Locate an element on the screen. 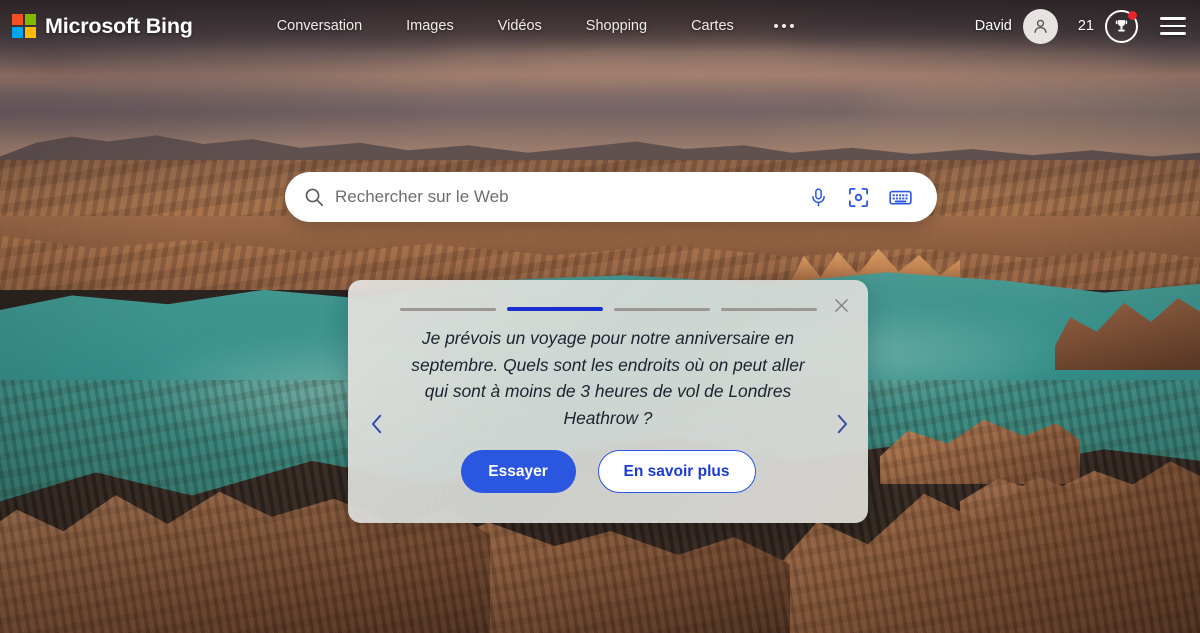  user-name-label: David is located at coordinates (993, 26).